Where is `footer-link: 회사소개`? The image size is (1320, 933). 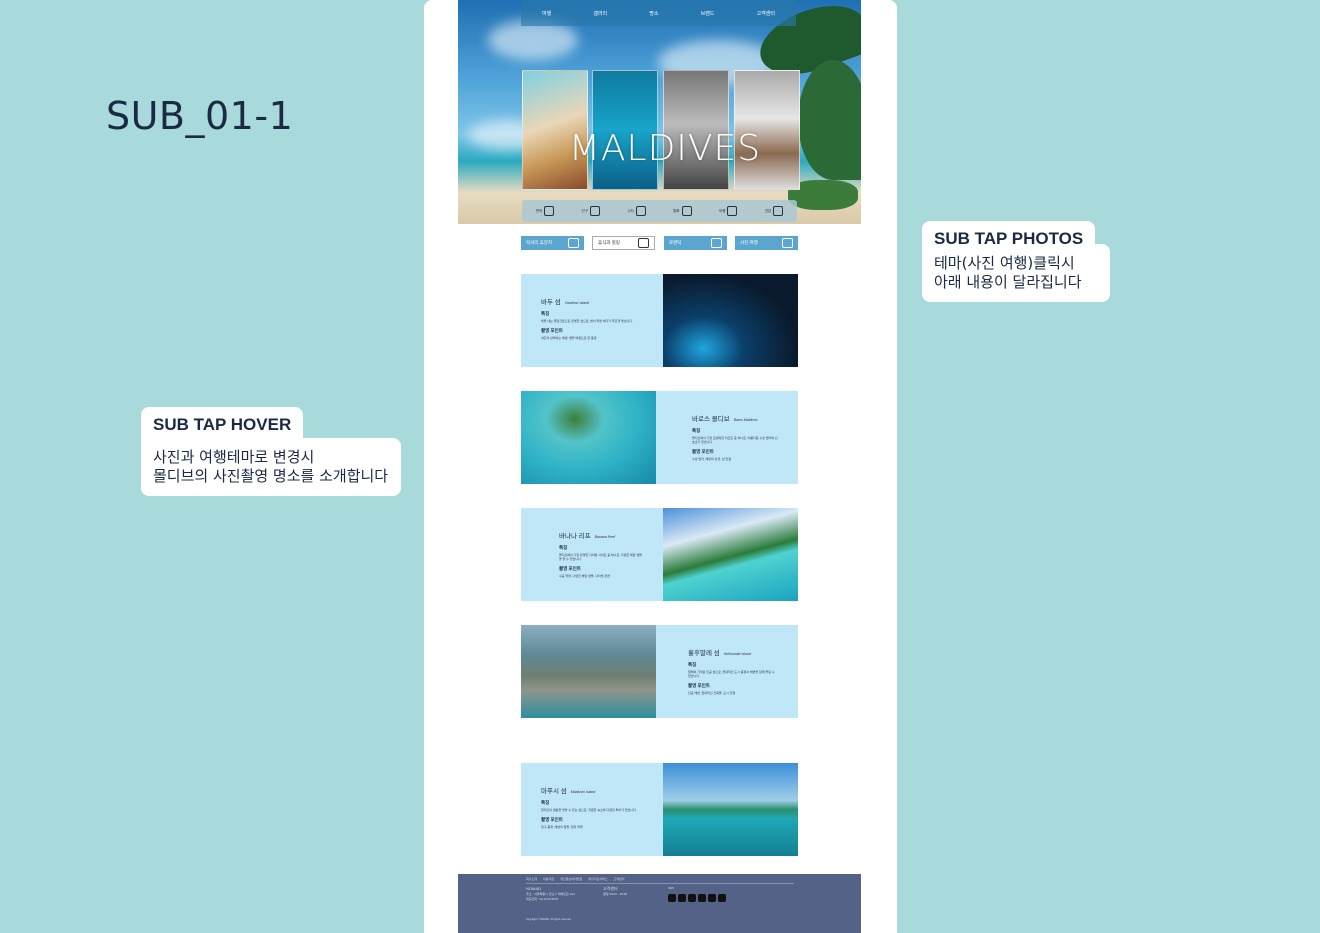
footer-link: 회사소개 is located at coordinates (531, 879).